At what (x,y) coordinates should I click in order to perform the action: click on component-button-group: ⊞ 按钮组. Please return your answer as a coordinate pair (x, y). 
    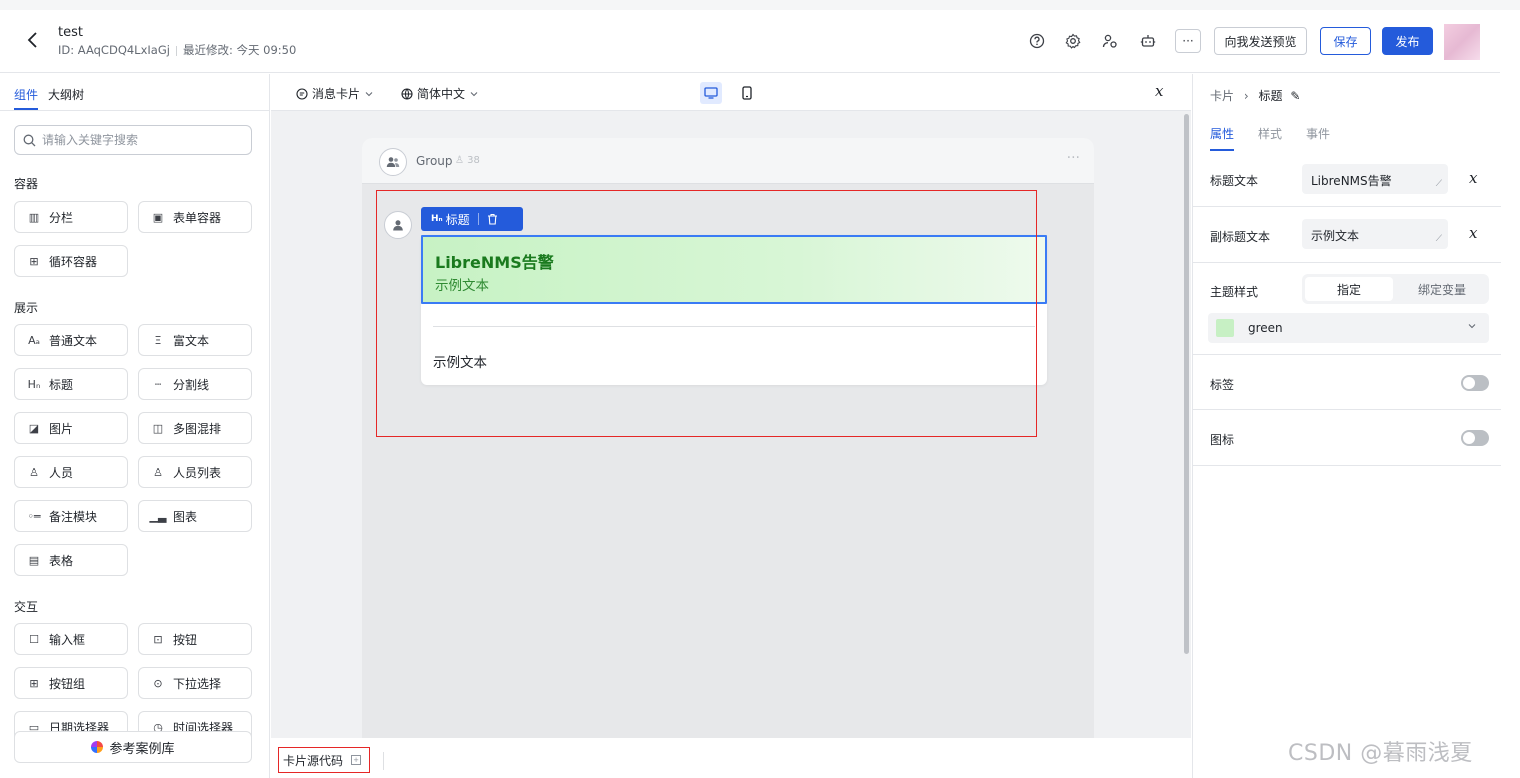
    Looking at the image, I should click on (71, 683).